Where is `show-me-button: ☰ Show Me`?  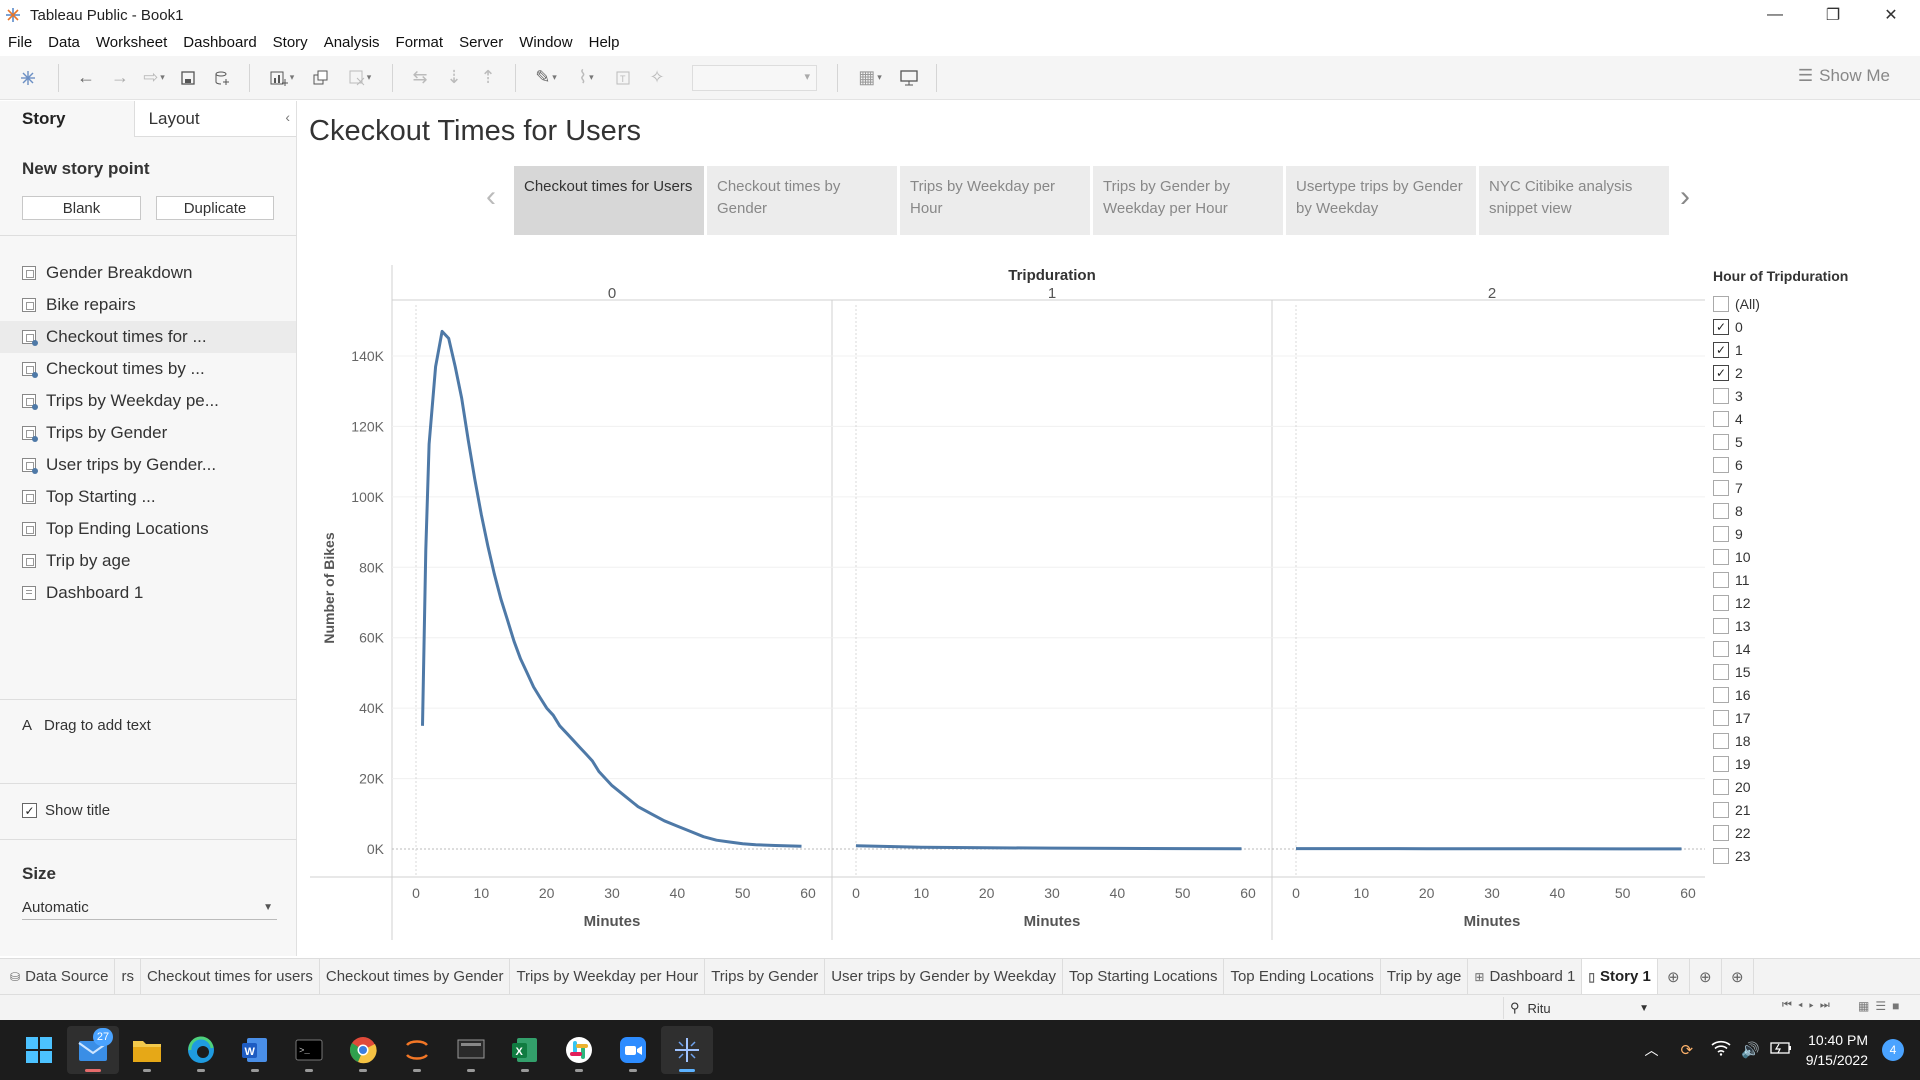 show-me-button: ☰ Show Me is located at coordinates (1844, 76).